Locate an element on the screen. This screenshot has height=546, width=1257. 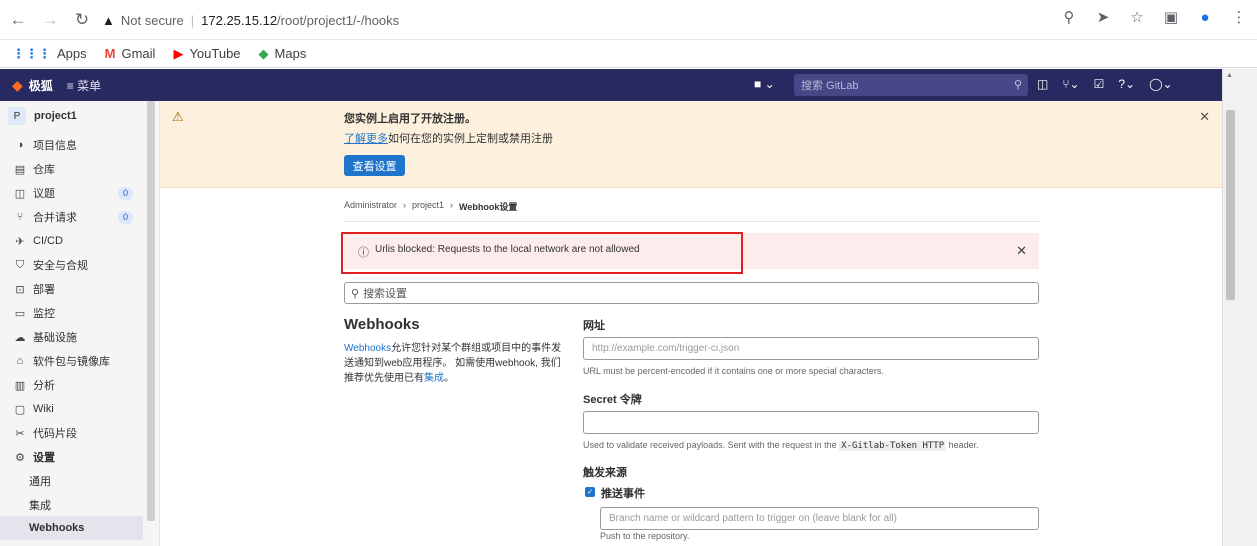
chevron-right-icon: › is located at coordinates (405, 205).